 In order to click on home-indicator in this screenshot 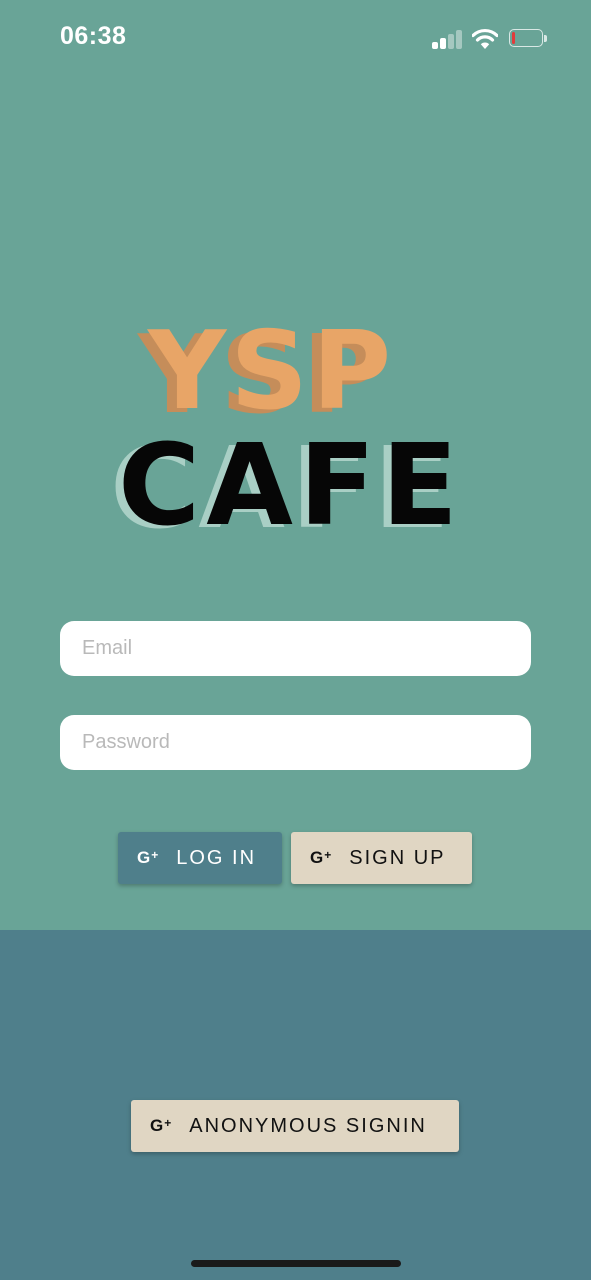, I will do `click(296, 1263)`.